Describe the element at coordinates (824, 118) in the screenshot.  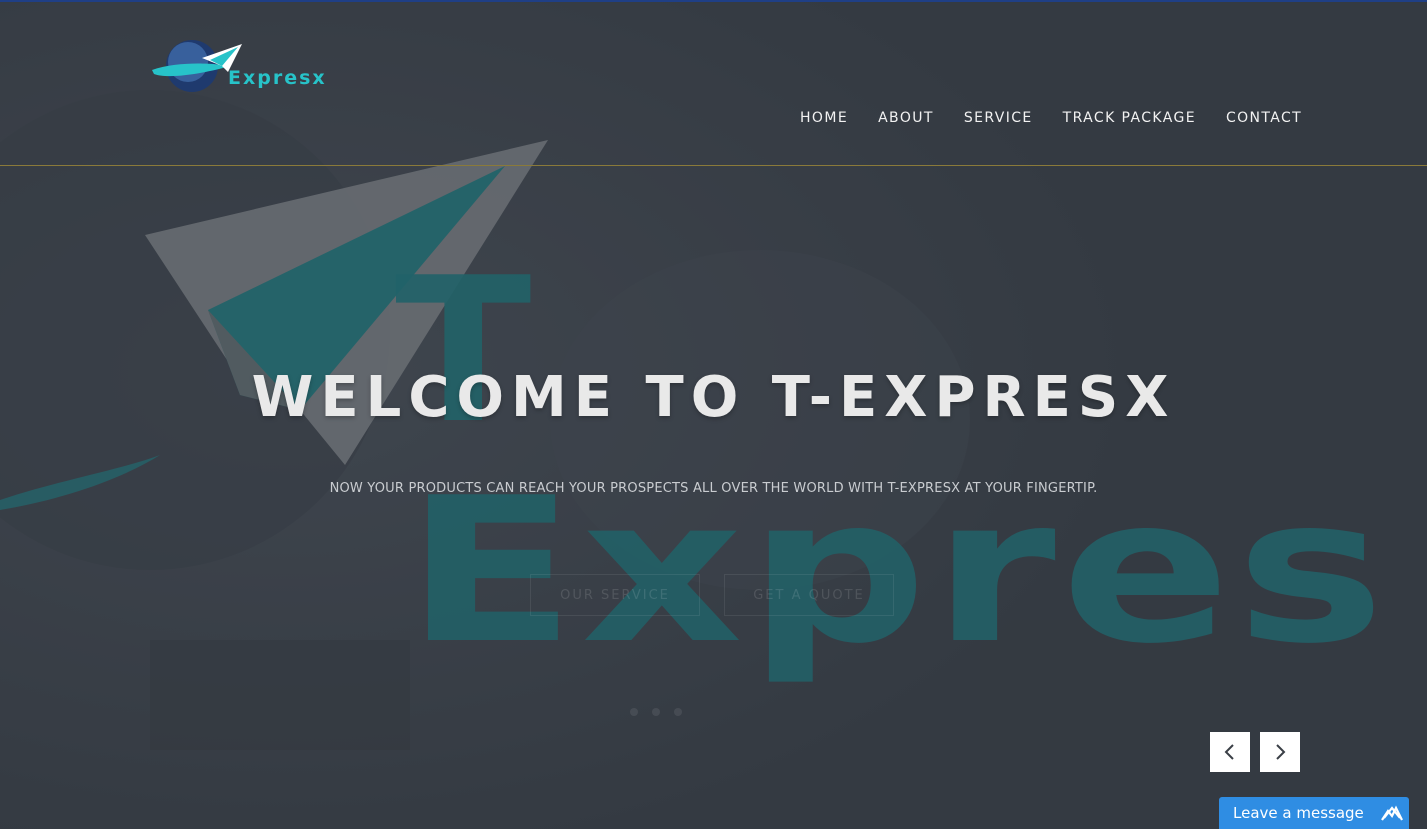
I see `nav-home: HOME` at that location.